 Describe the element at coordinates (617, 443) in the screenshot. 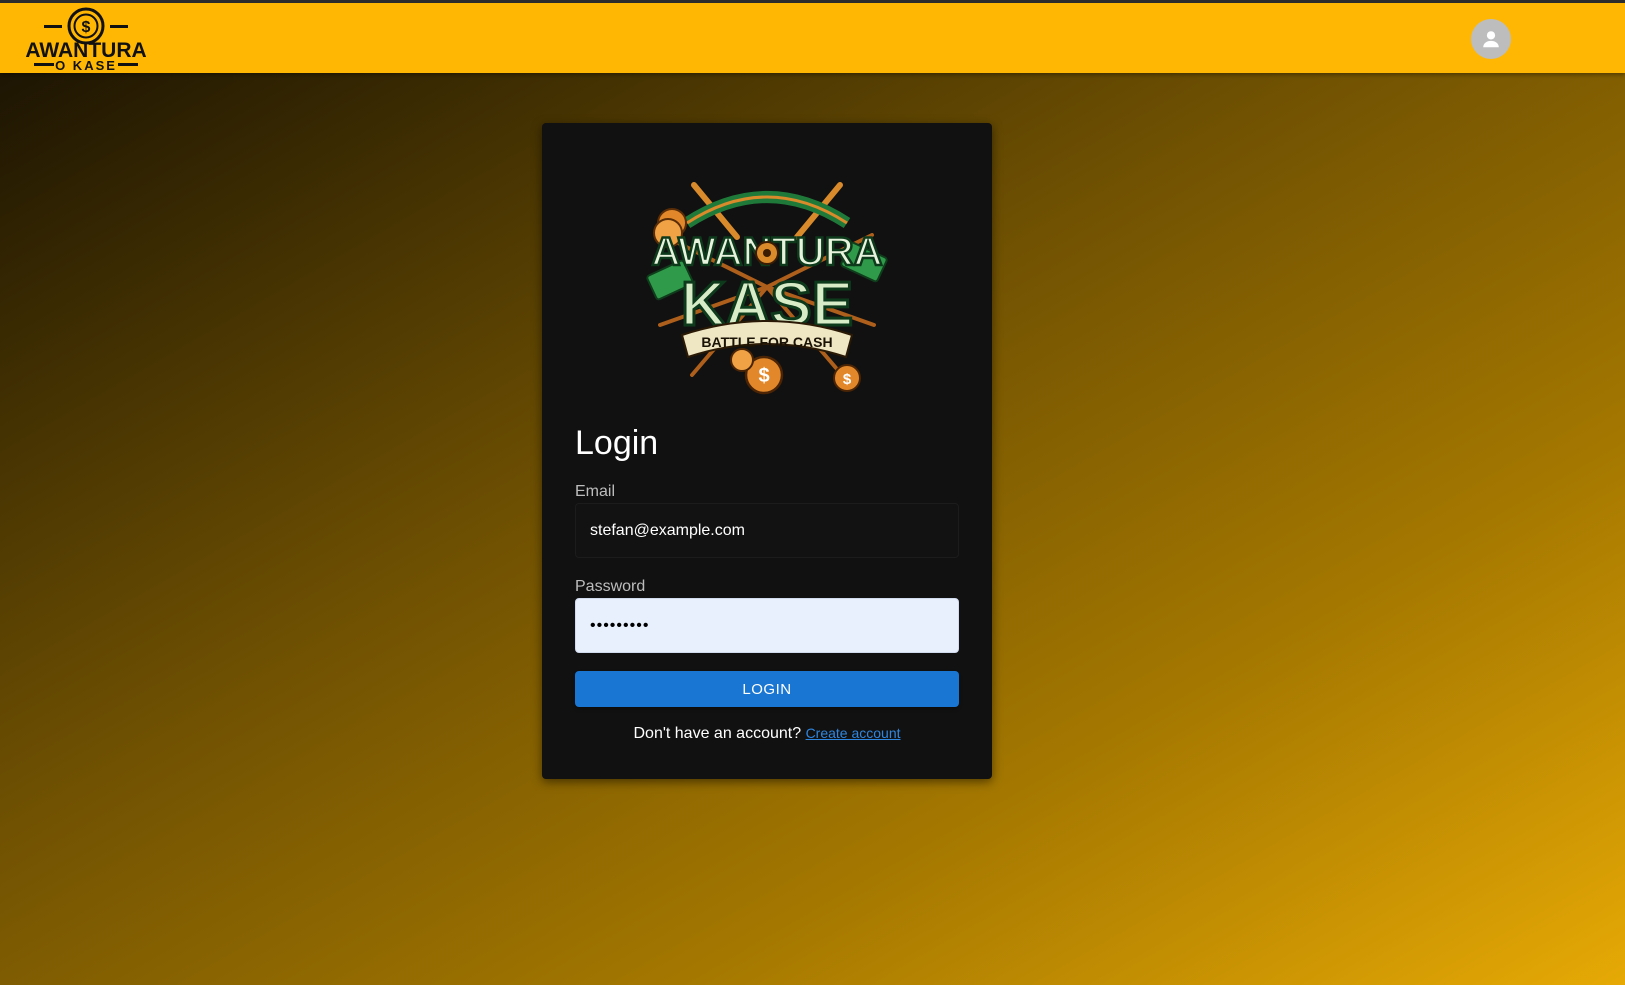

I see `login-title: Login` at that location.